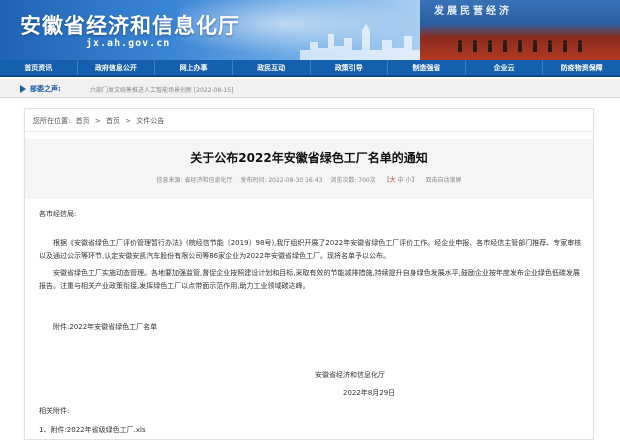 This screenshot has height=440, width=620. I want to click on attachment-file-link: 1、附件:2022年省级绿色工厂.xls, so click(92, 430).